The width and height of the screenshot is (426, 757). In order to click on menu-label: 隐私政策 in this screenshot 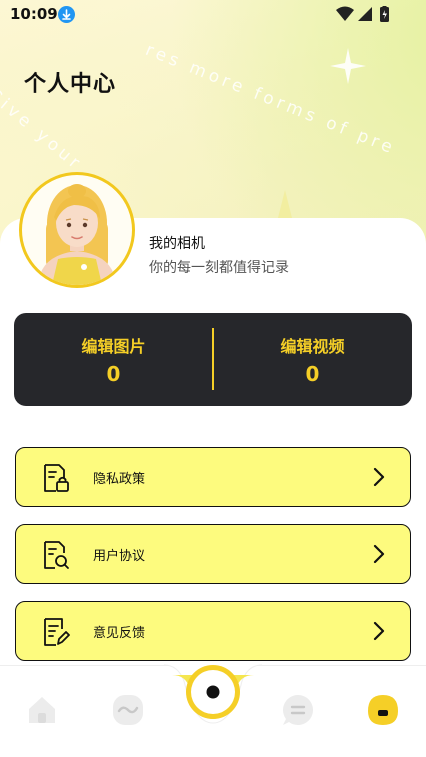, I will do `click(119, 479)`.